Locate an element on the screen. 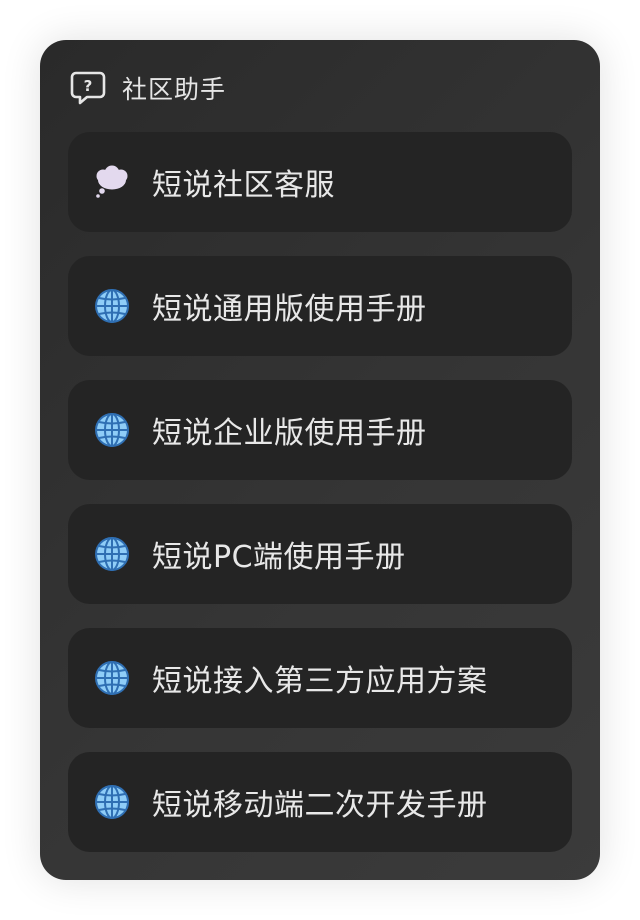 Image resolution: width=640 pixels, height=920 pixels. list-item-general-manual: 短说通用版使用手册 is located at coordinates (320, 306).